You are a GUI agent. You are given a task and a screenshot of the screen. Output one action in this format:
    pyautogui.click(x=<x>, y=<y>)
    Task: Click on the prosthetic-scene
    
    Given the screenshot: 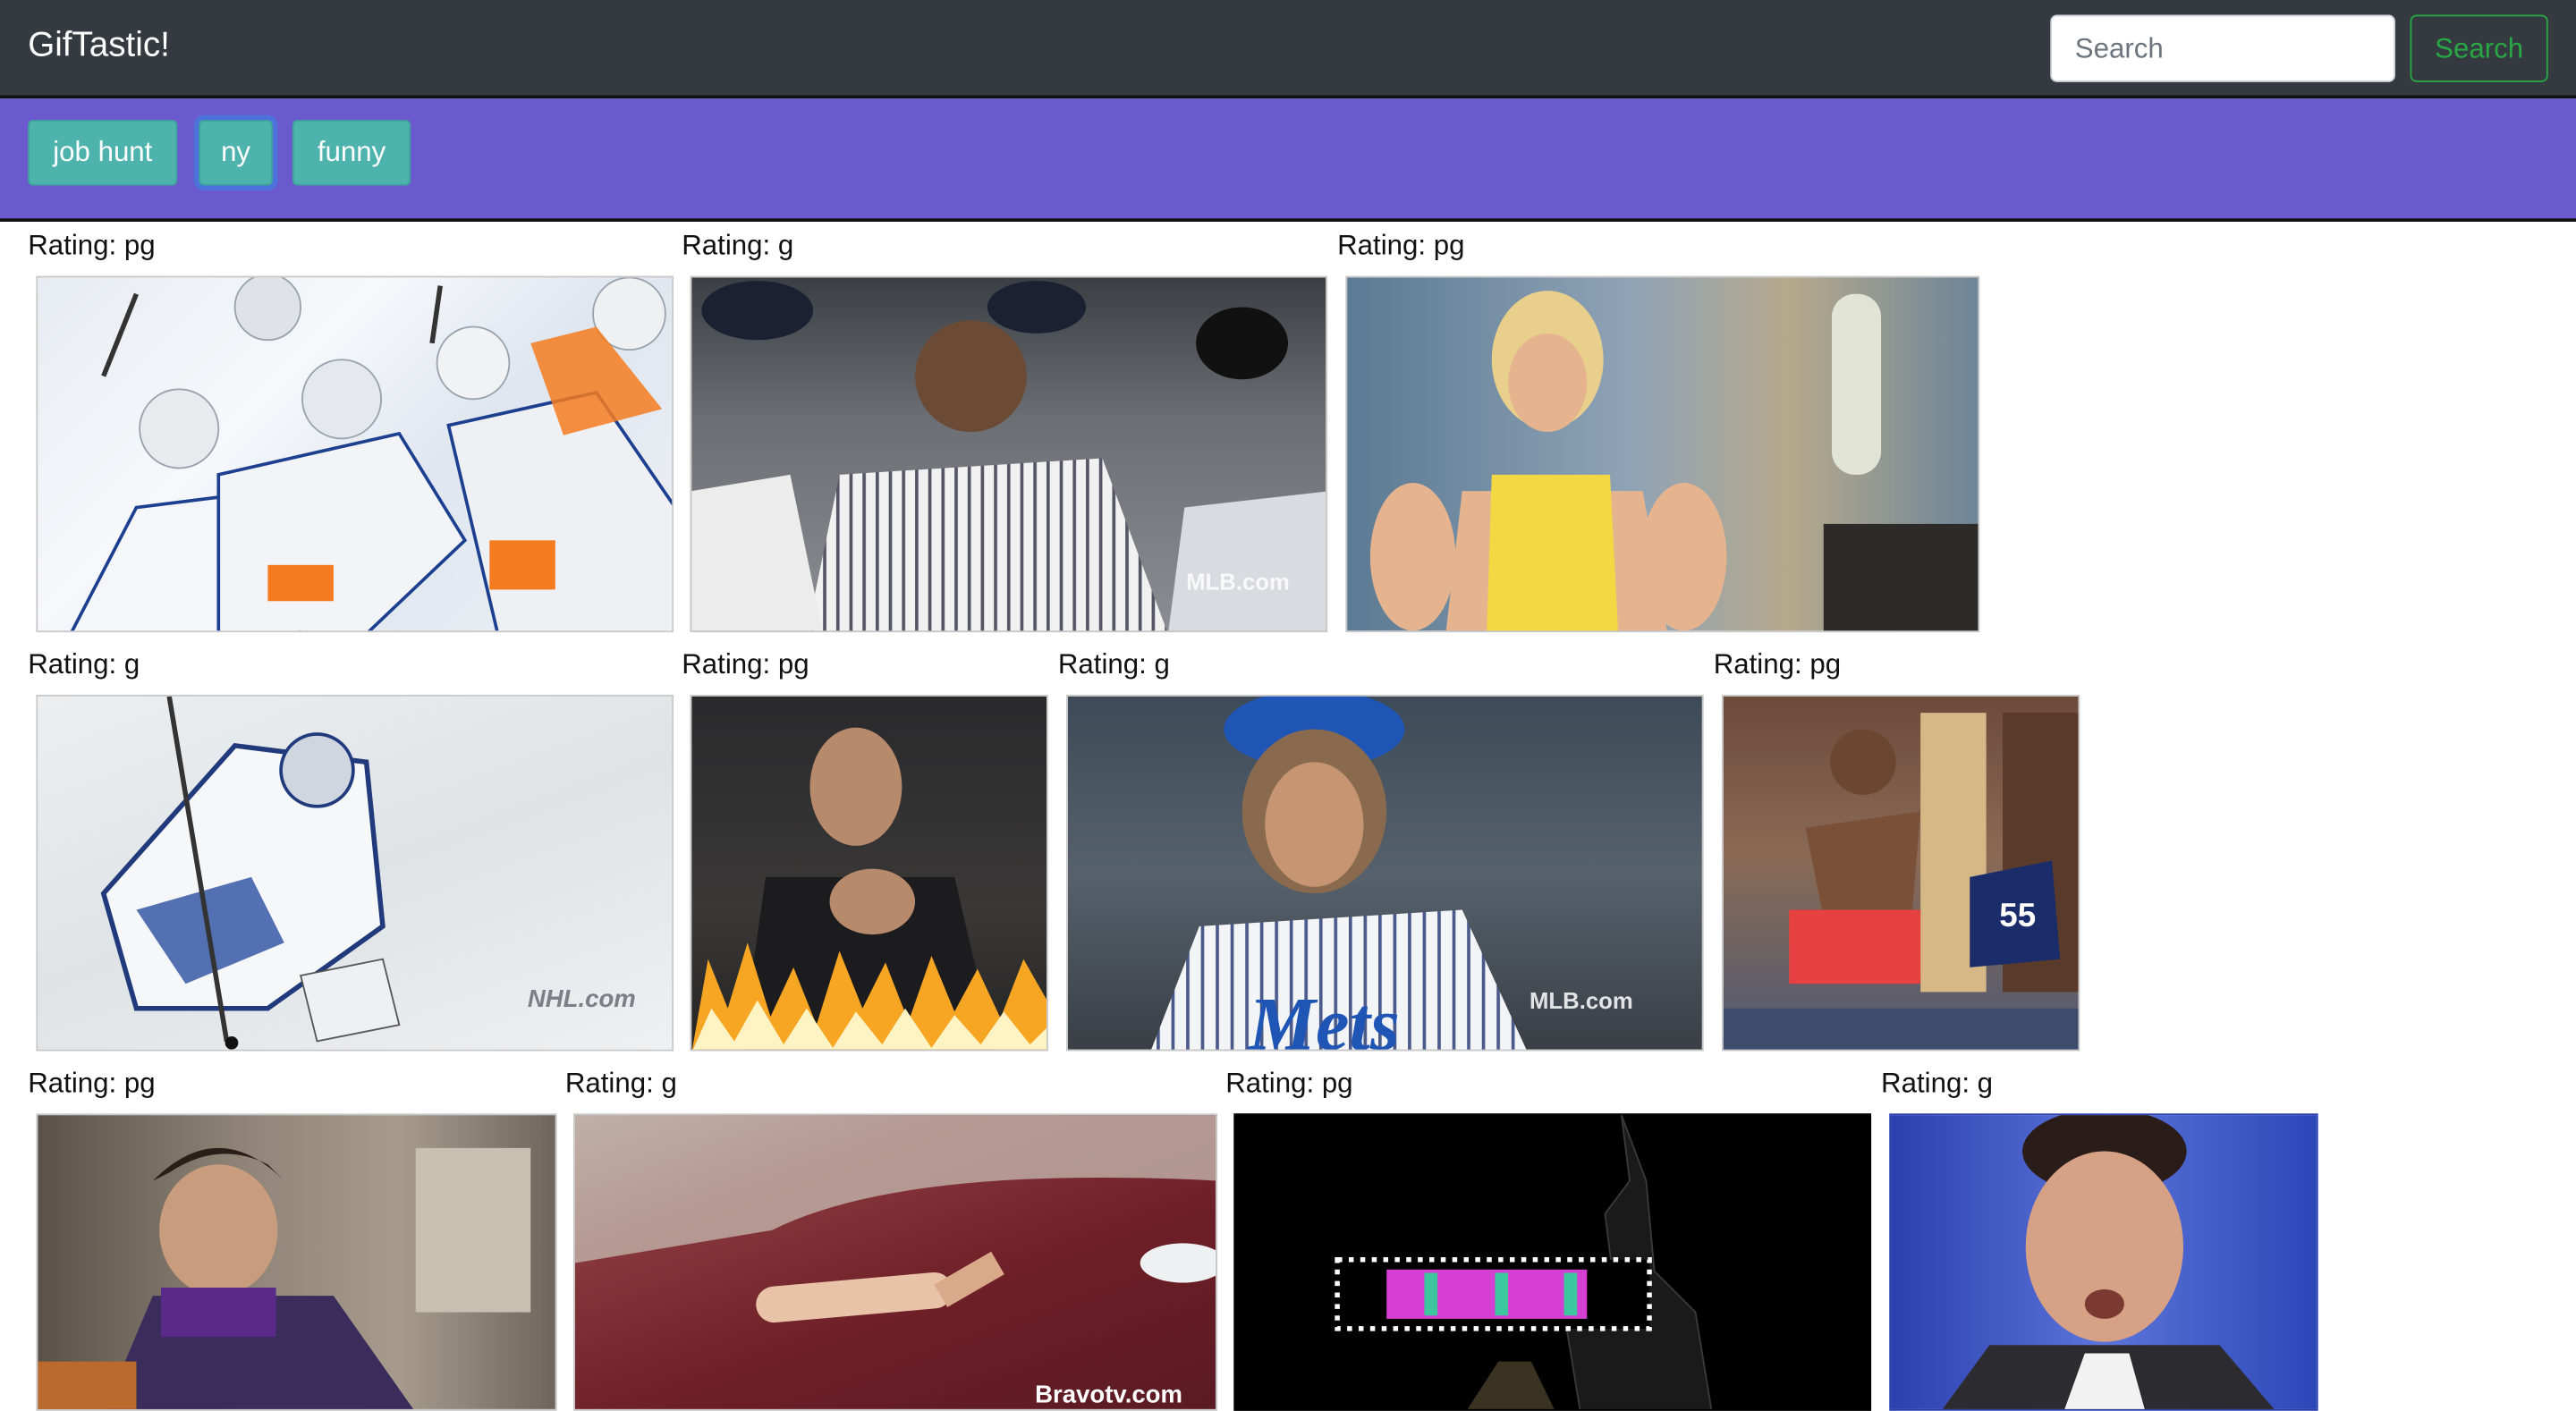 What is the action you would take?
    pyautogui.click(x=895, y=1219)
    